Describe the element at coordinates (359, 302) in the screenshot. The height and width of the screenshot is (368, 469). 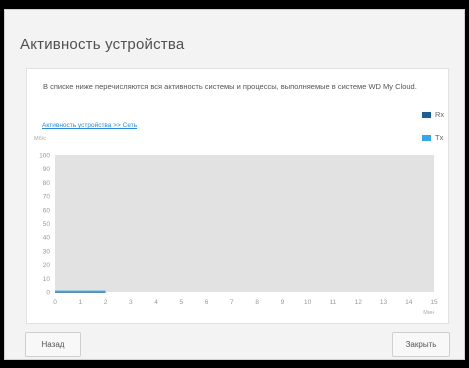
I see `x-tick-label: 12` at that location.